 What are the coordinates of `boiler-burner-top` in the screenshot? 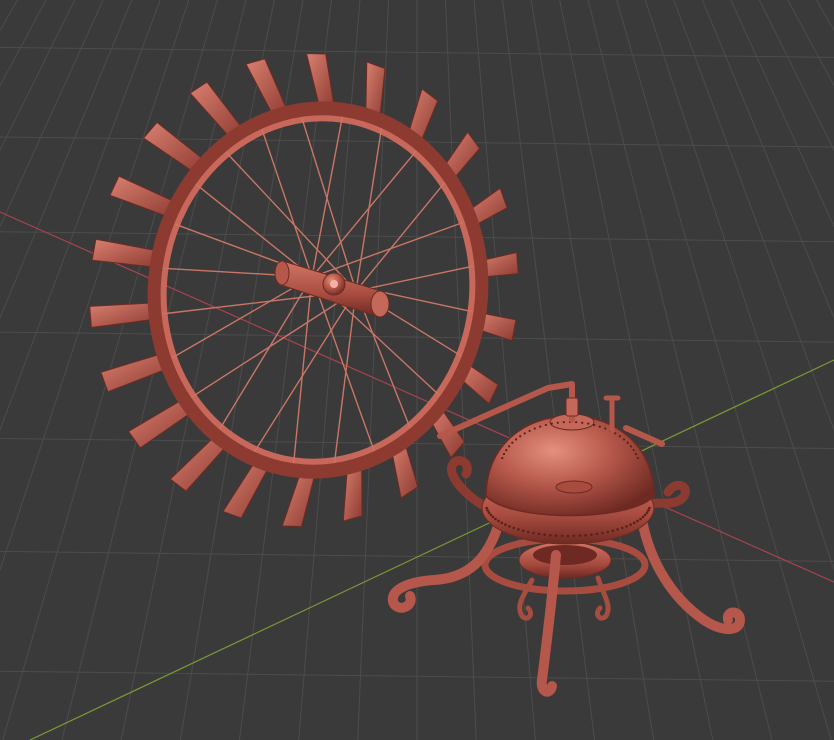 It's located at (565, 555).